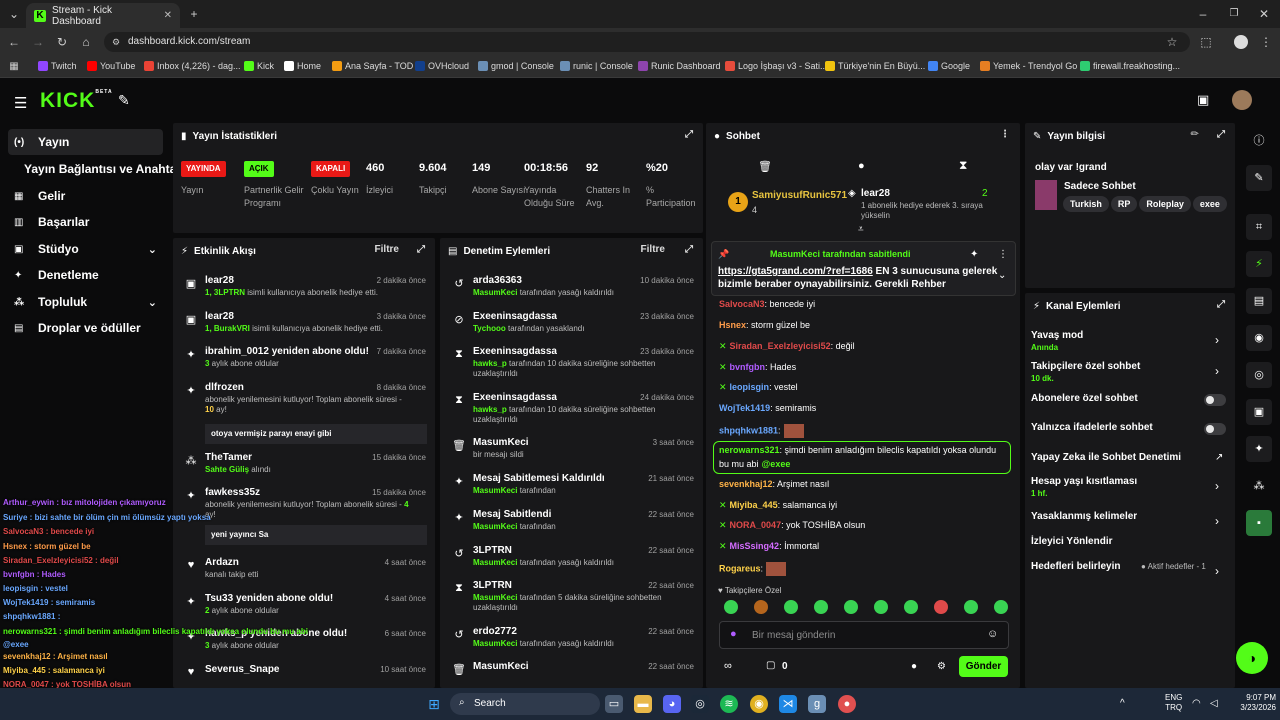 Image resolution: width=1280 pixels, height=720 pixels. What do you see at coordinates (740, 568) in the screenshot?
I see `chat-username: Rogareus` at bounding box center [740, 568].